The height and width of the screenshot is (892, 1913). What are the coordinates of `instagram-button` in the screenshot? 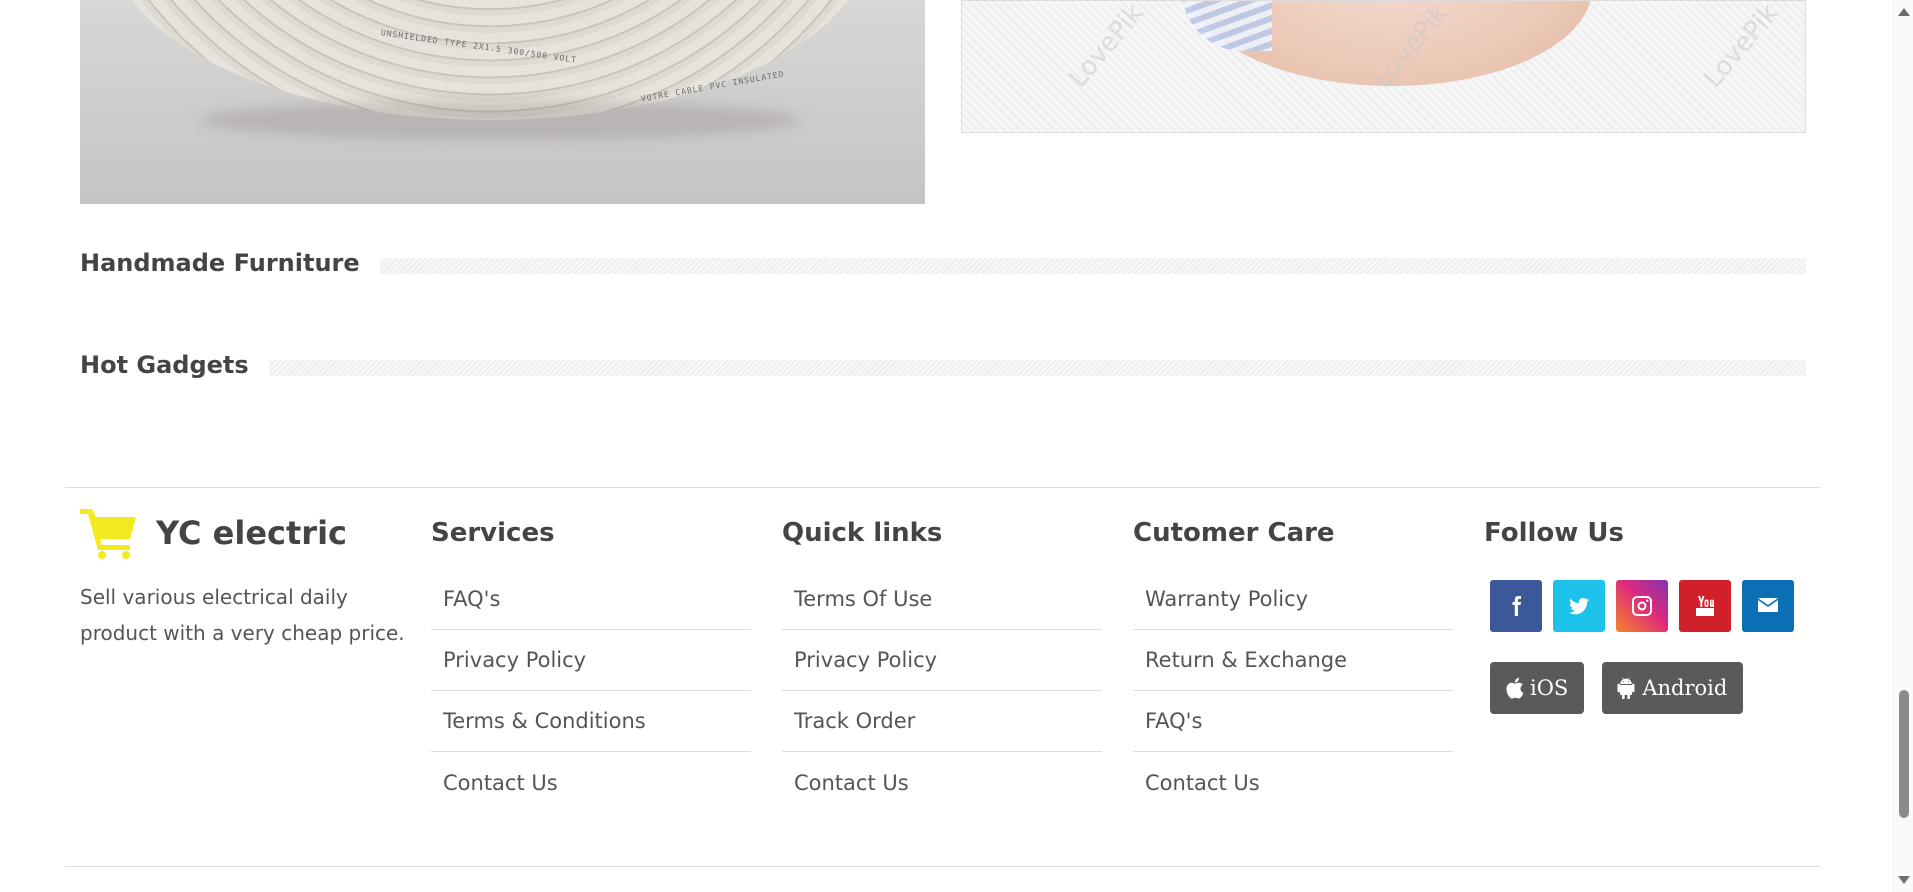 It's located at (1642, 606).